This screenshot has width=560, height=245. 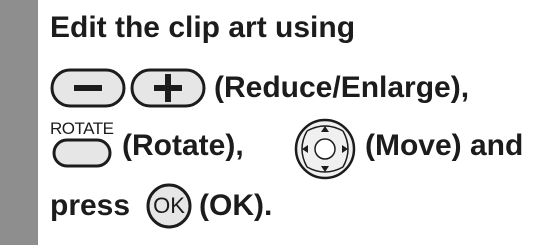 What do you see at coordinates (19, 122) in the screenshot?
I see `sidebar-bar` at bounding box center [19, 122].